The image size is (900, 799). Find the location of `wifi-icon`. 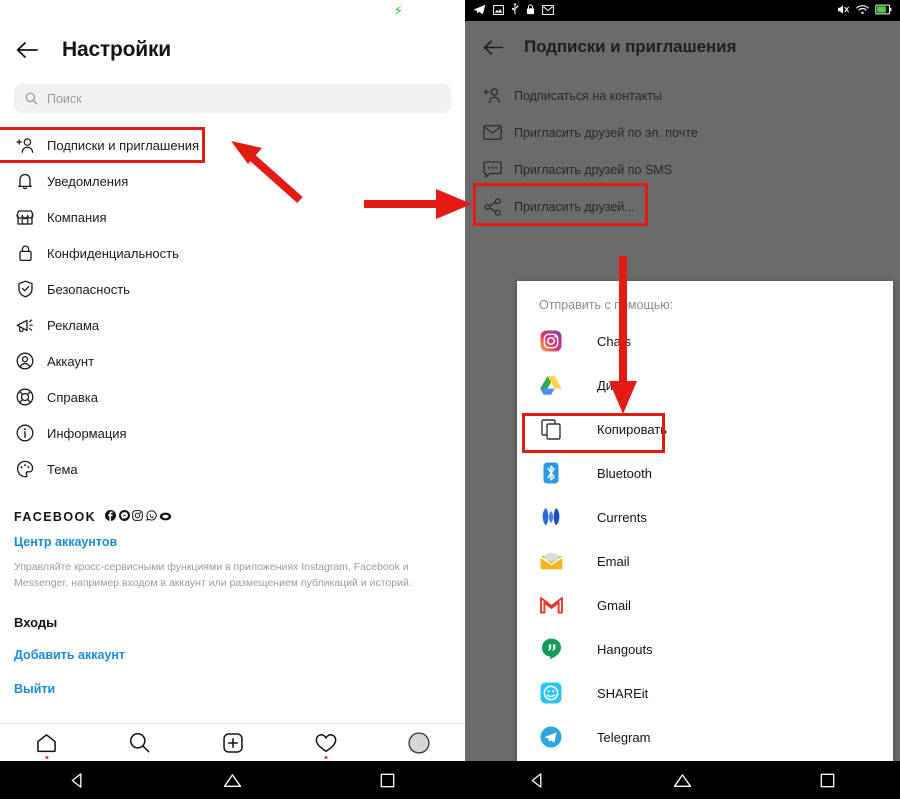

wifi-icon is located at coordinates (862, 11).